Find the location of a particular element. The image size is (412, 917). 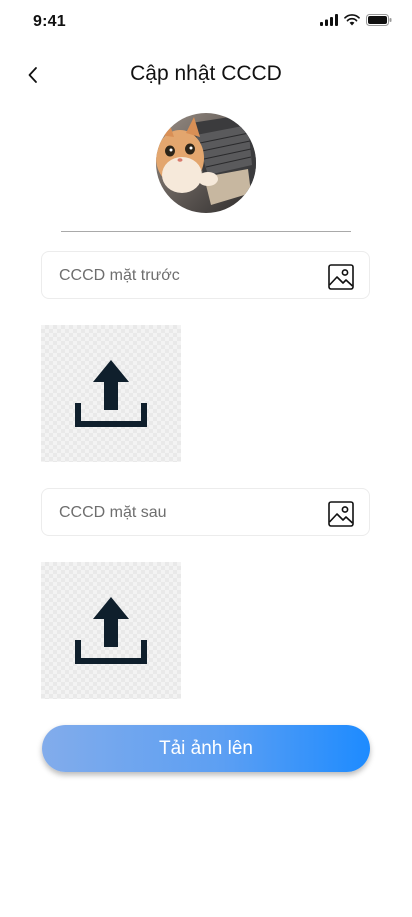

status-time: 9:41 is located at coordinates (49, 21).